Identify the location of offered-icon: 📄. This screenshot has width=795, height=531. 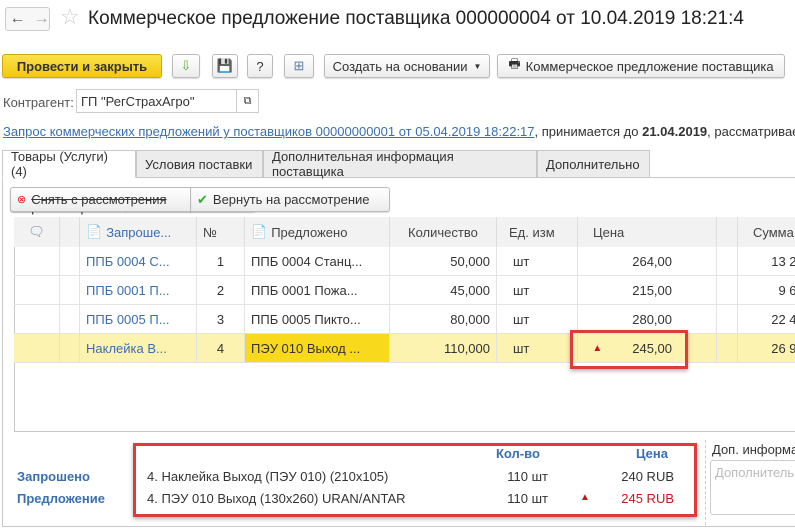
(259, 231).